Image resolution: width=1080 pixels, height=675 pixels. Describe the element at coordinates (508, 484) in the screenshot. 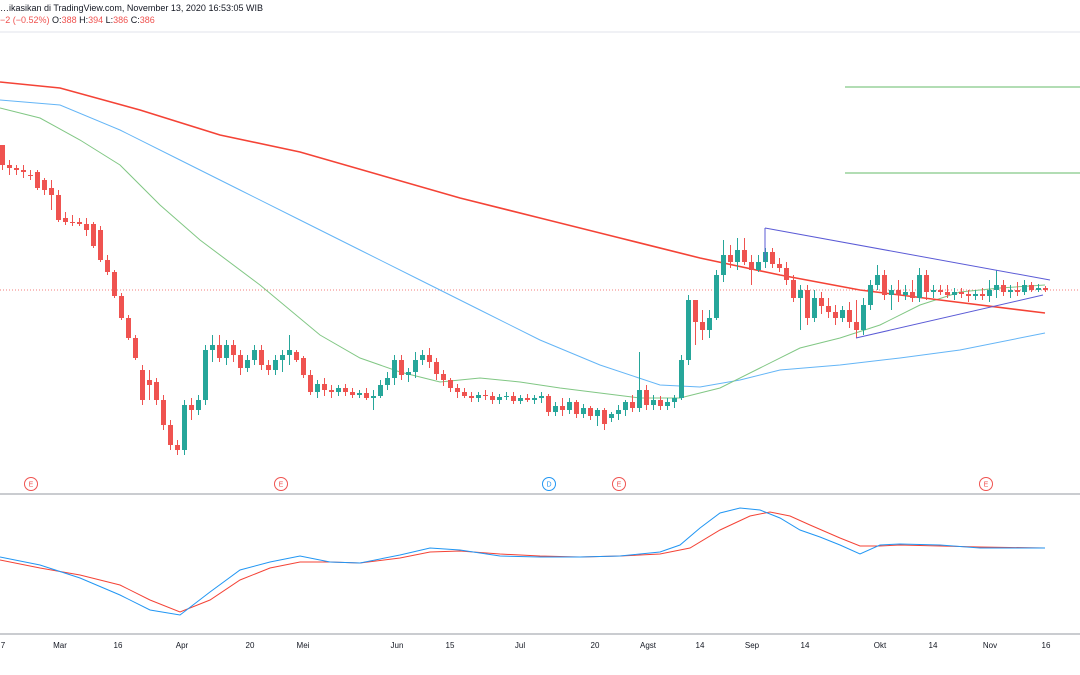

I see `event-markers: EEDEE` at that location.